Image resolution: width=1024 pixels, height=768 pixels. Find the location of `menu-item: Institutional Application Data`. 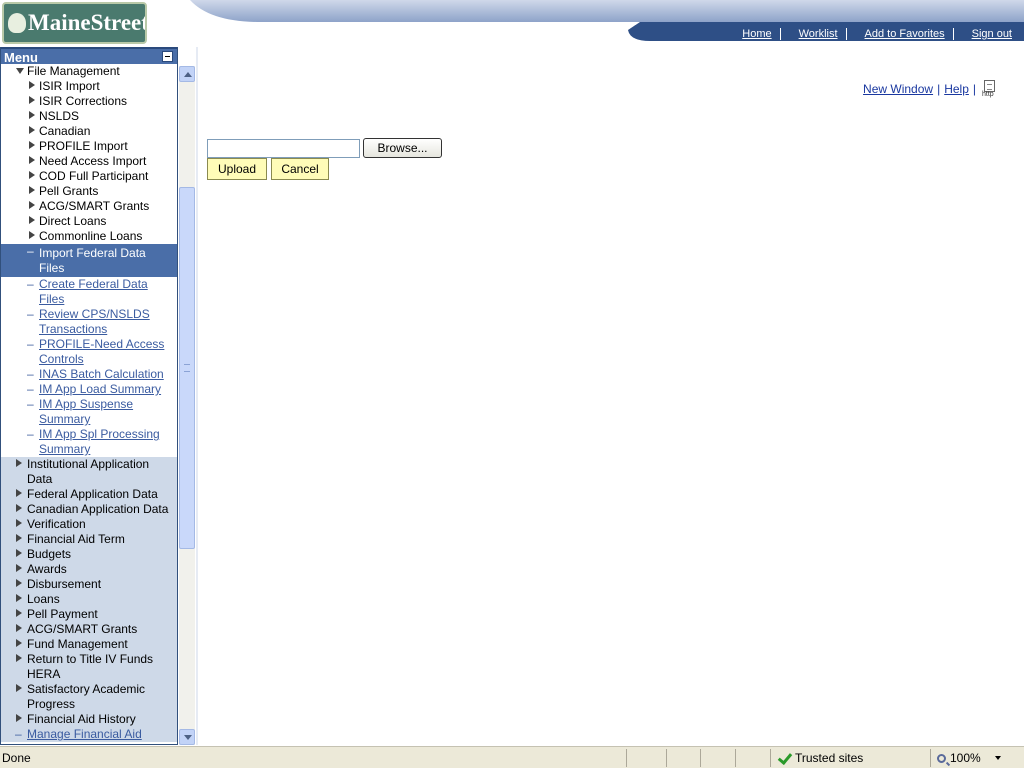

menu-item: Institutional Application Data is located at coordinates (89, 472).